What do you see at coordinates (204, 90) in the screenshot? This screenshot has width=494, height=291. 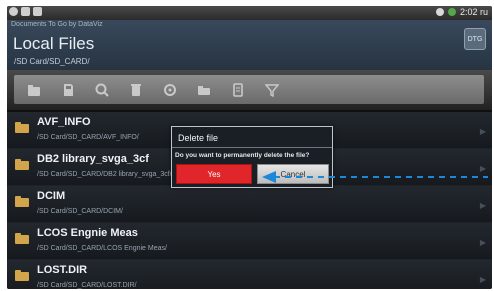 I see `new-folder-icon` at bounding box center [204, 90].